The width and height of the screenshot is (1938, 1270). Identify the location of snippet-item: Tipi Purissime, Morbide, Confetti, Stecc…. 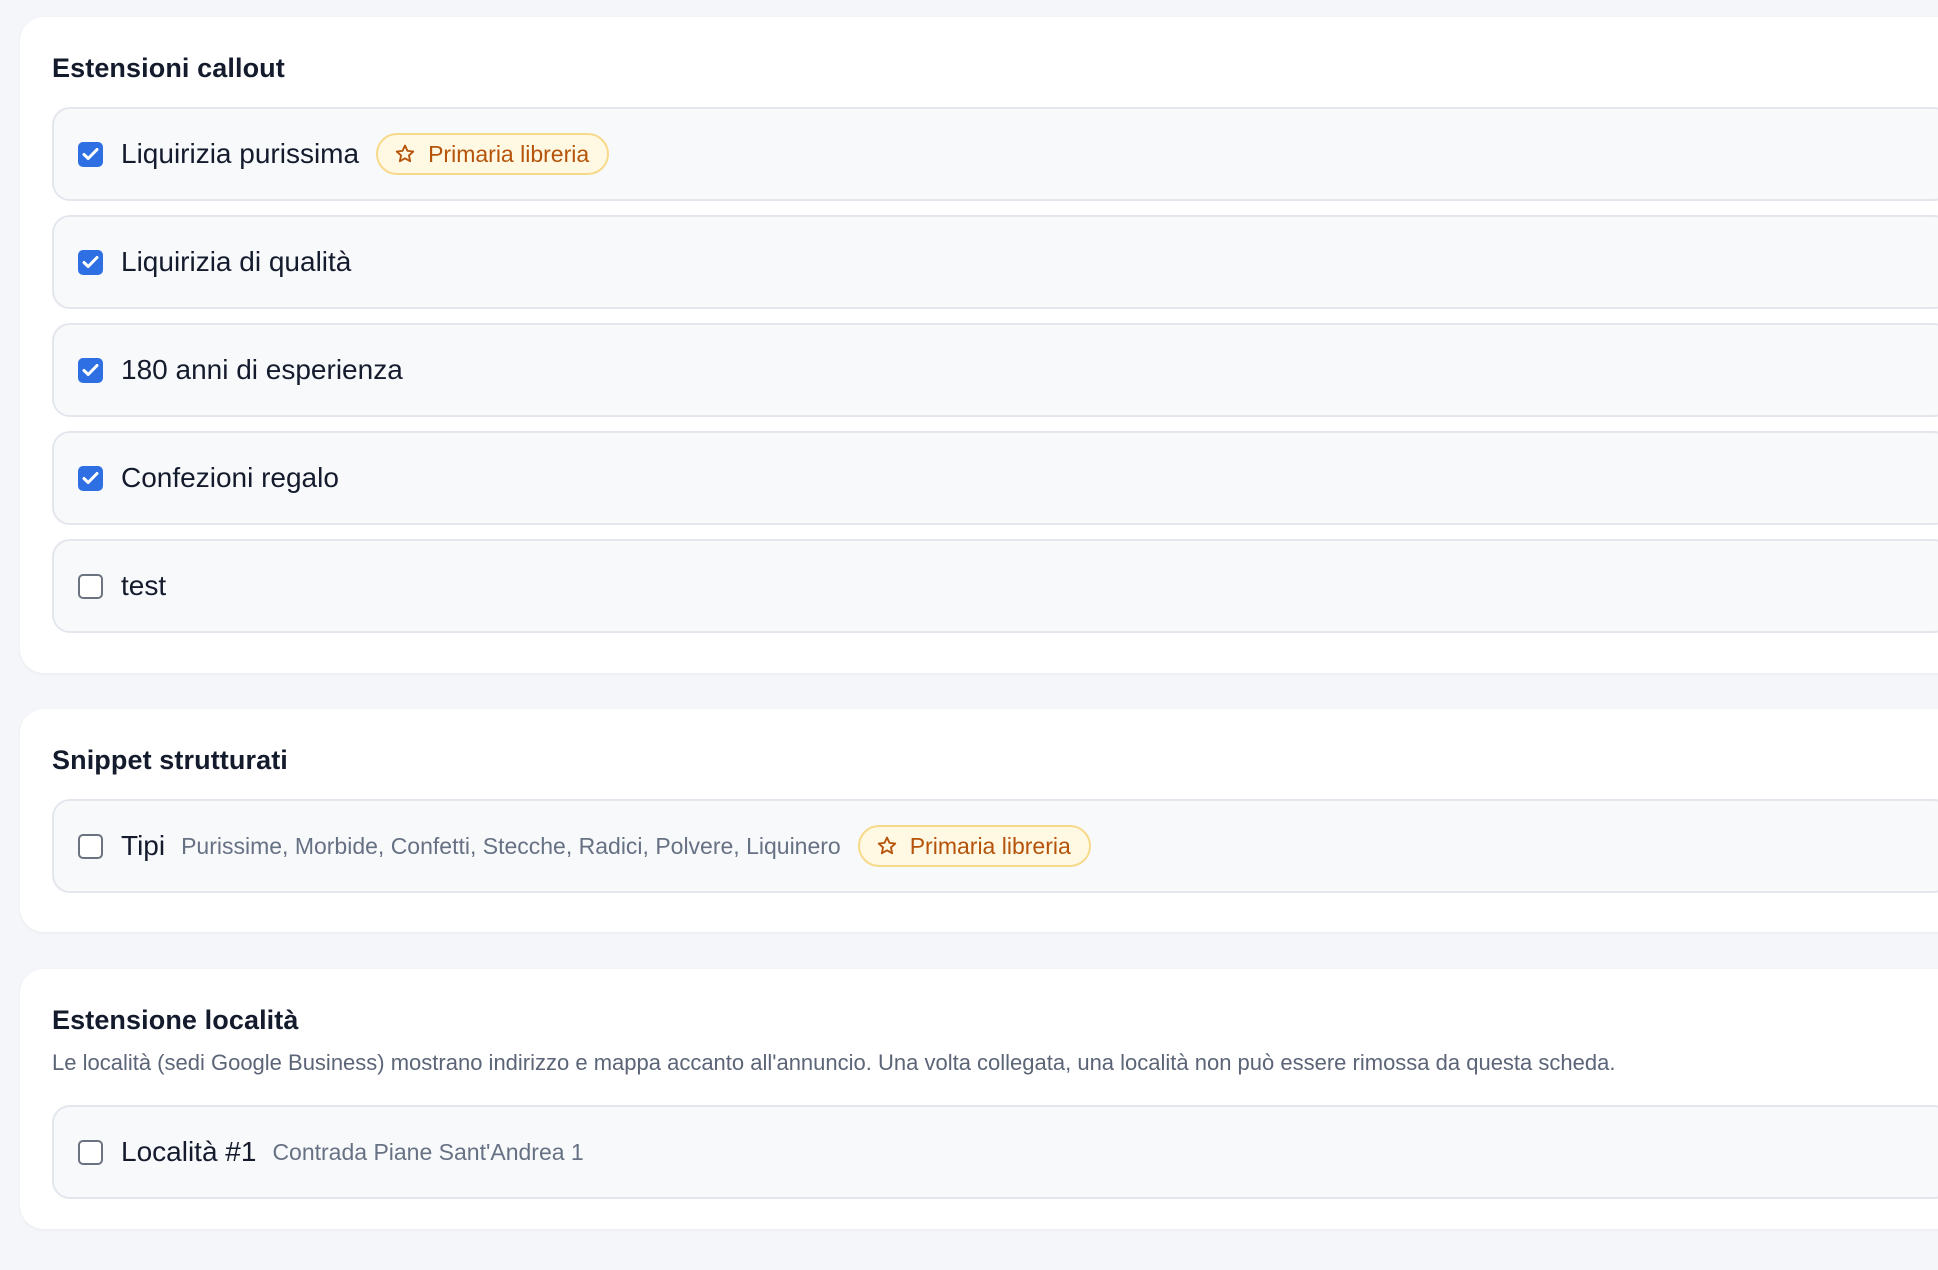
(995, 846).